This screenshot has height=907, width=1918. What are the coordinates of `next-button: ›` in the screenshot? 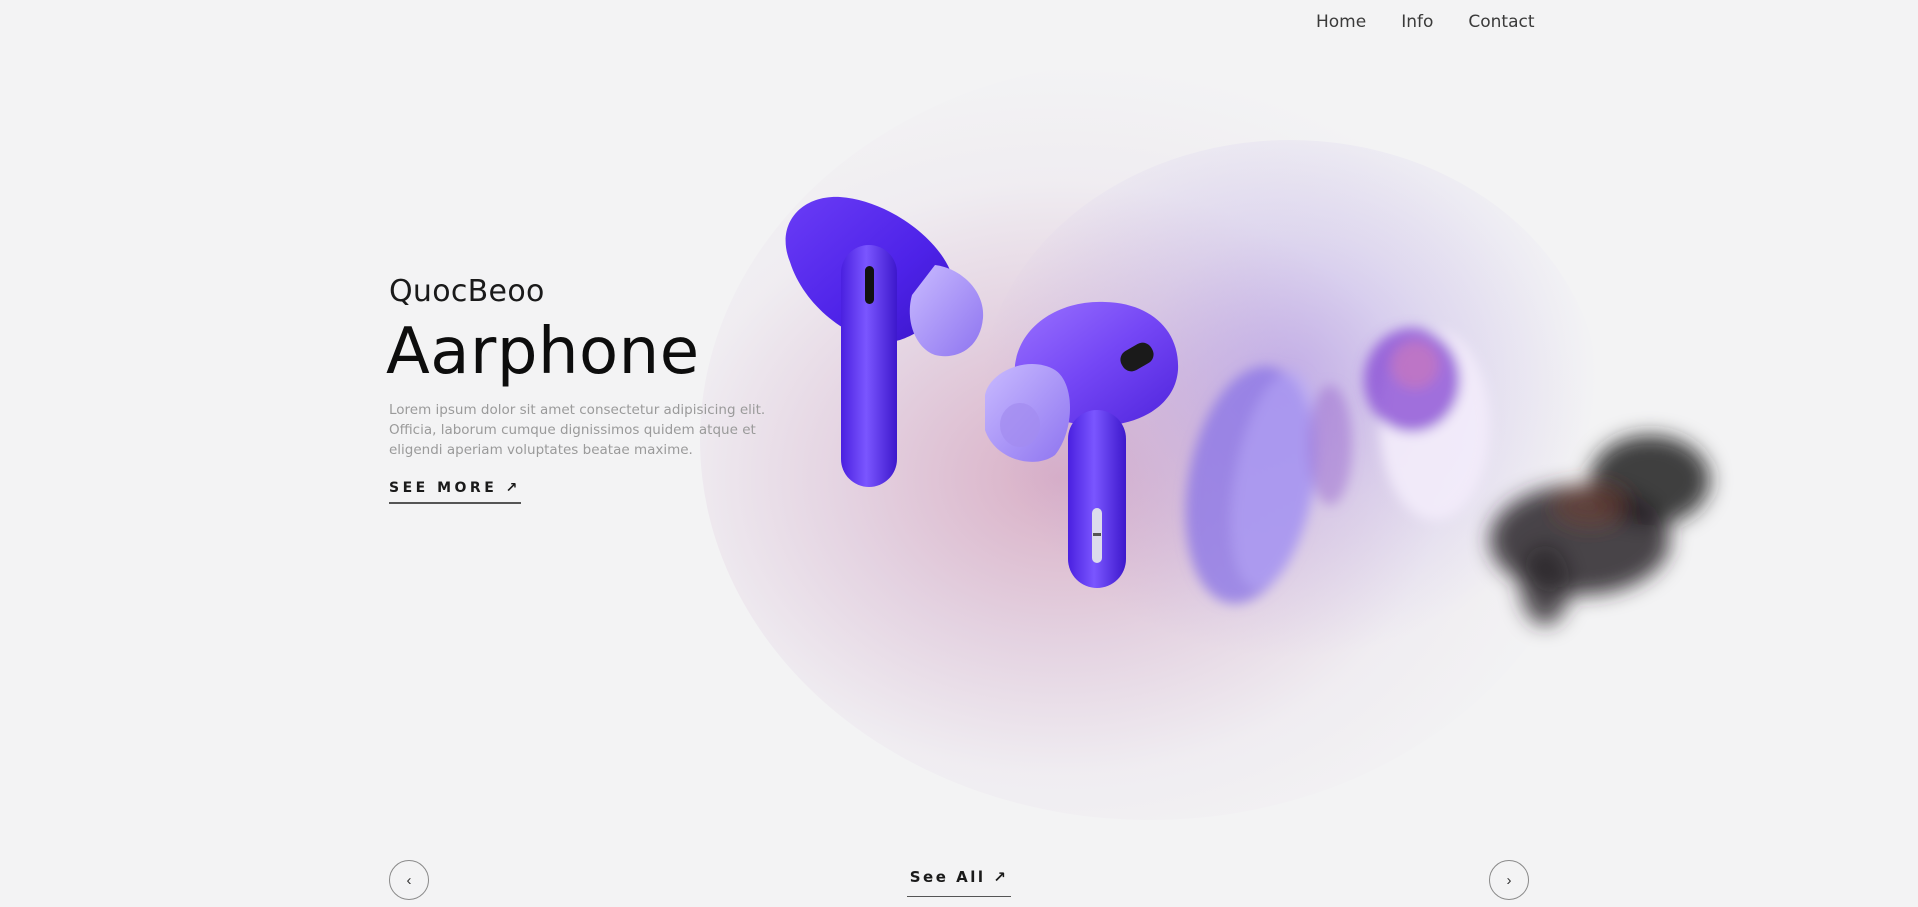 It's located at (1509, 880).